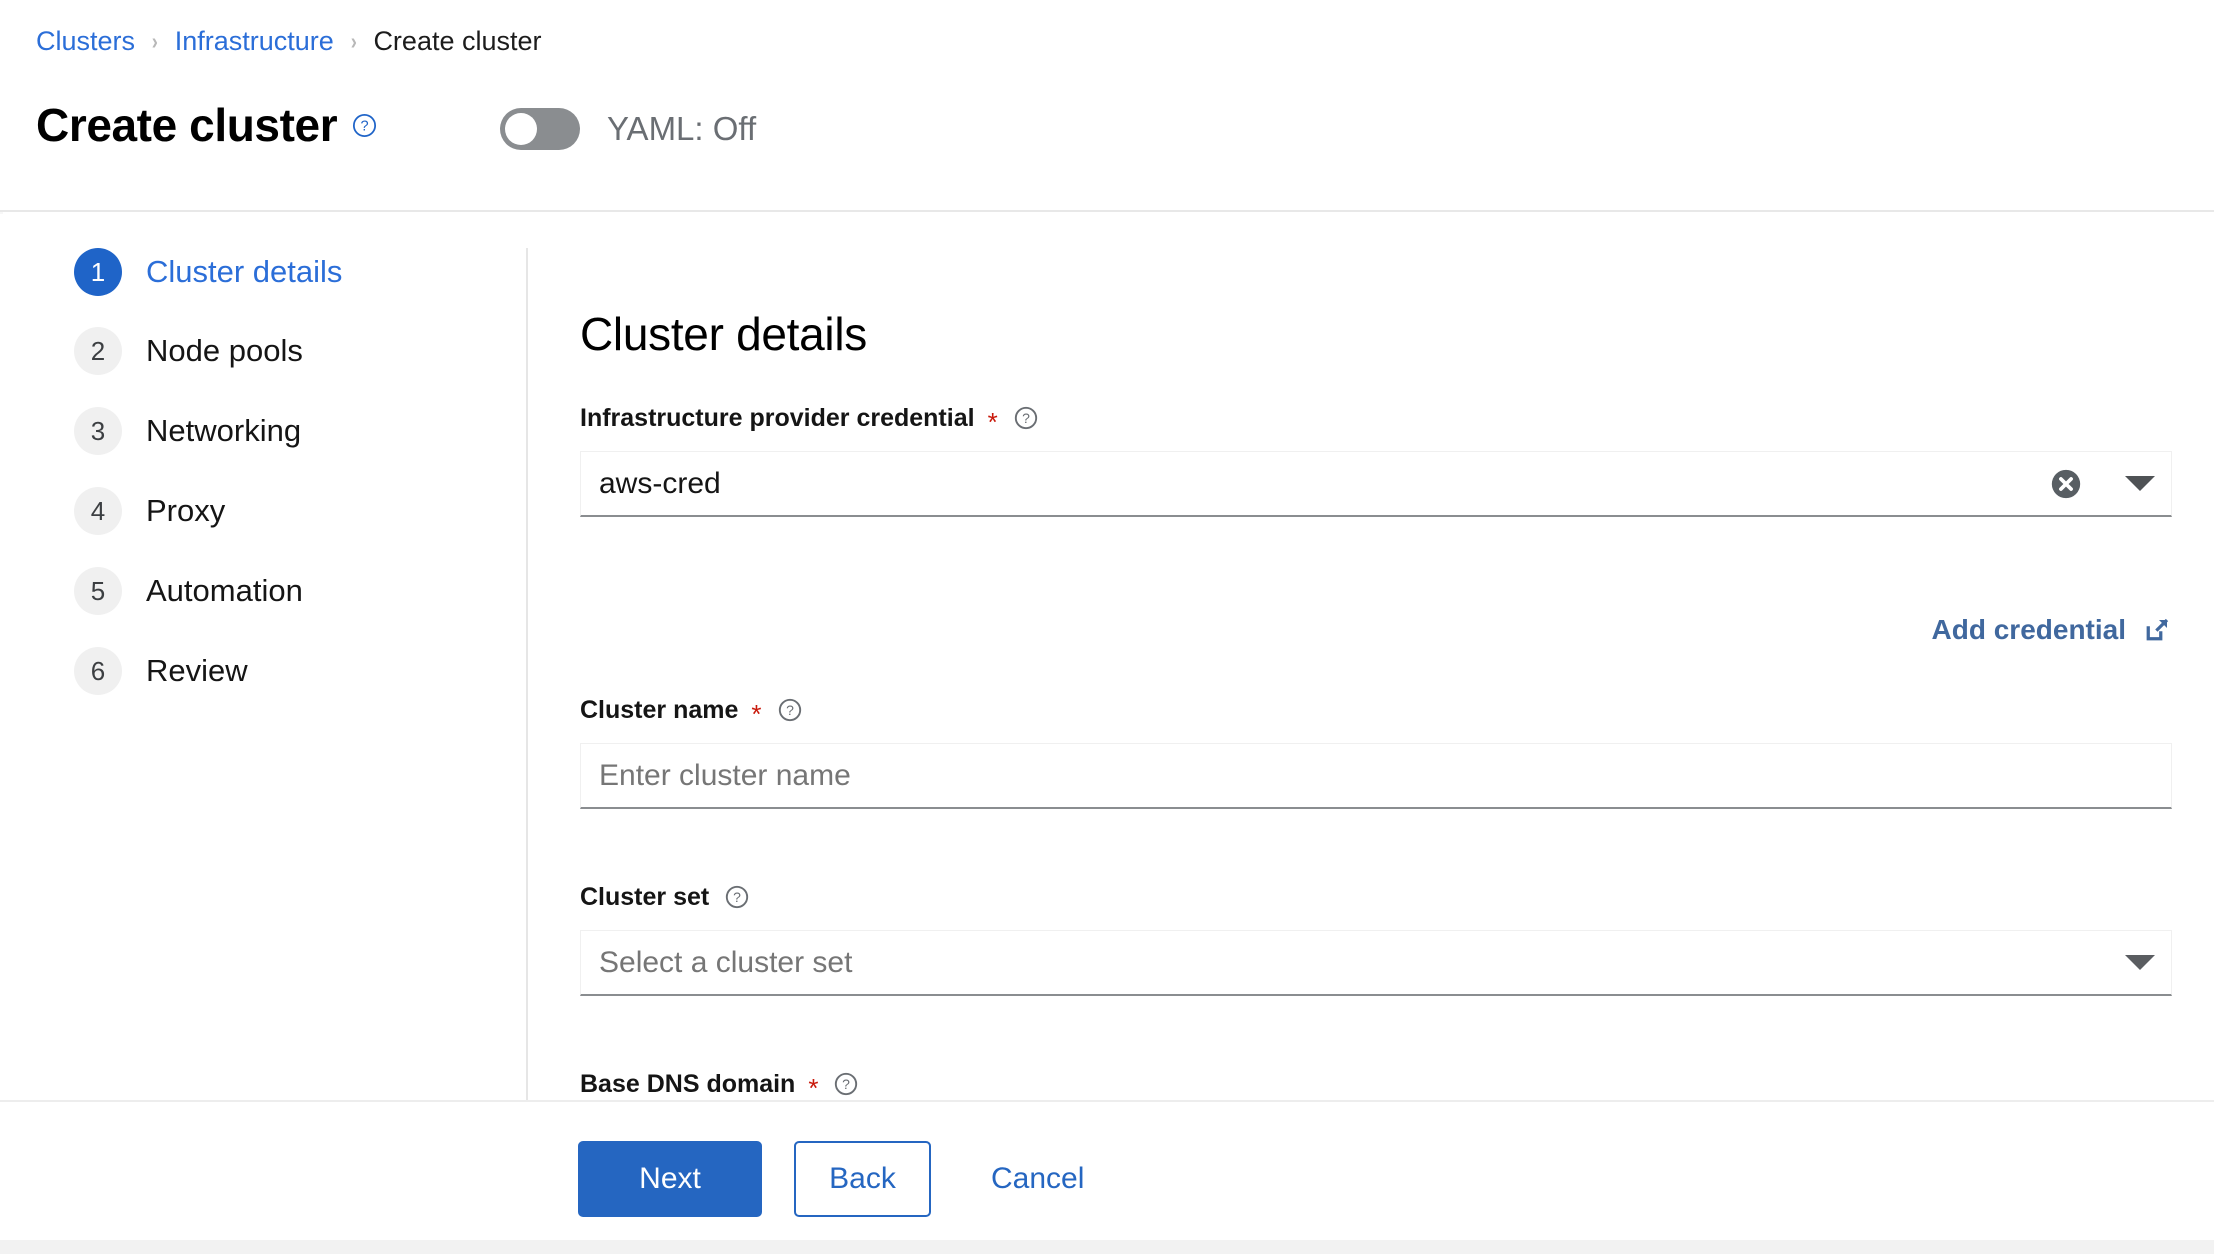 The width and height of the screenshot is (2214, 1254). I want to click on next-button: Next, so click(670, 1179).